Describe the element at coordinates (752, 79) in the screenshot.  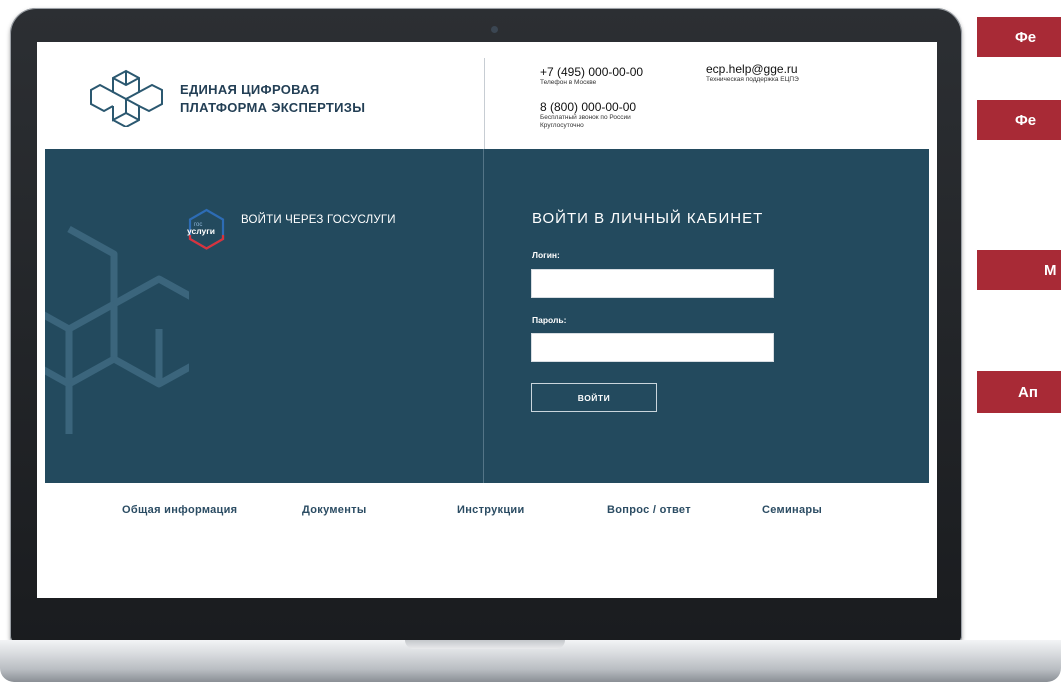
I see `support-email-caption: Техническая поддержка ЕЦПЭ` at that location.